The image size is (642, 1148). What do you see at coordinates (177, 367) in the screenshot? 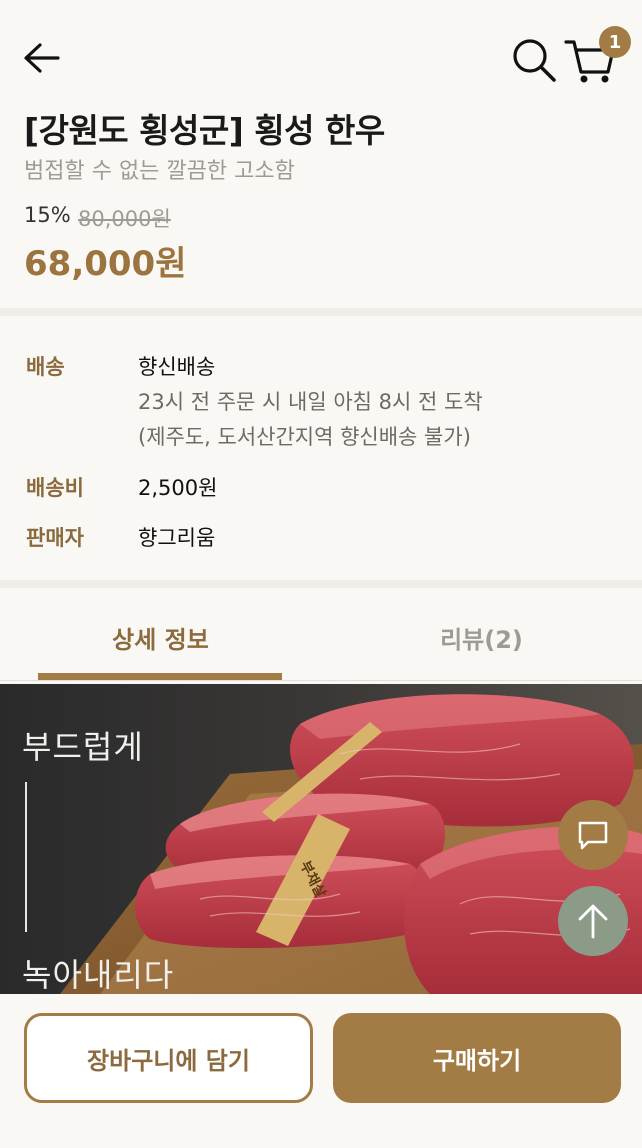
I see `delivery-value: 향신배송` at bounding box center [177, 367].